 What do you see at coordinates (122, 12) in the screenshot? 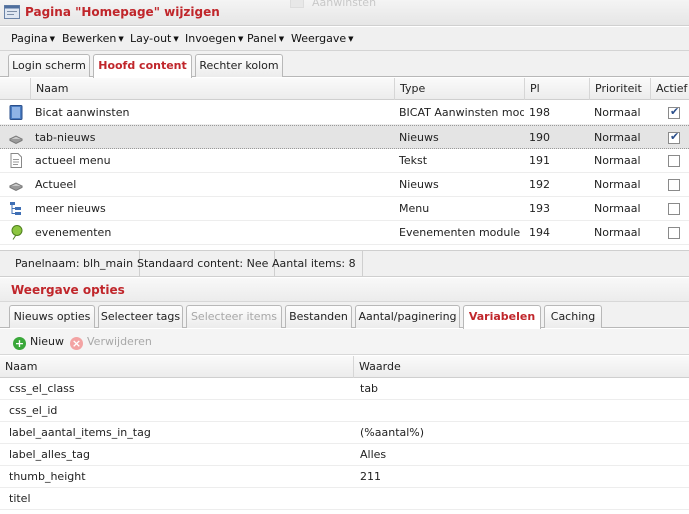
I see `window-title: Pagina "Homepage" wijzigen` at bounding box center [122, 12].